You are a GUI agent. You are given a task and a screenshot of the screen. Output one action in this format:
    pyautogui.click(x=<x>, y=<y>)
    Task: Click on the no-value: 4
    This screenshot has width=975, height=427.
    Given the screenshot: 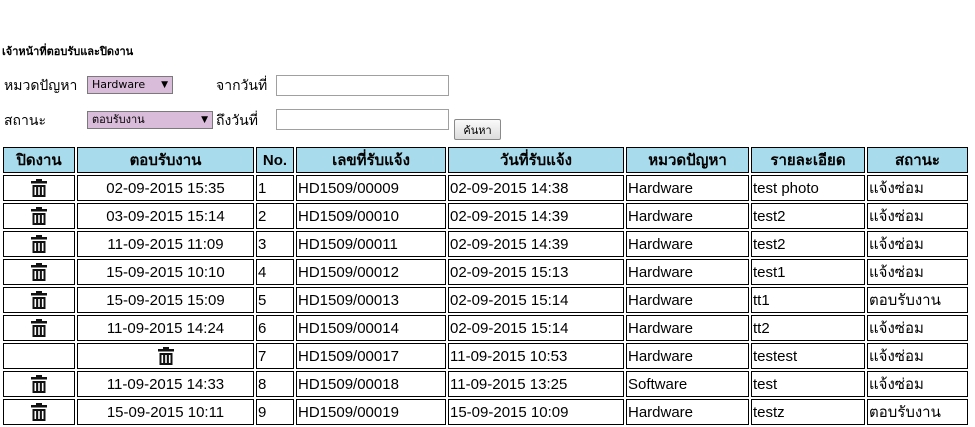 What is the action you would take?
    pyautogui.click(x=262, y=272)
    